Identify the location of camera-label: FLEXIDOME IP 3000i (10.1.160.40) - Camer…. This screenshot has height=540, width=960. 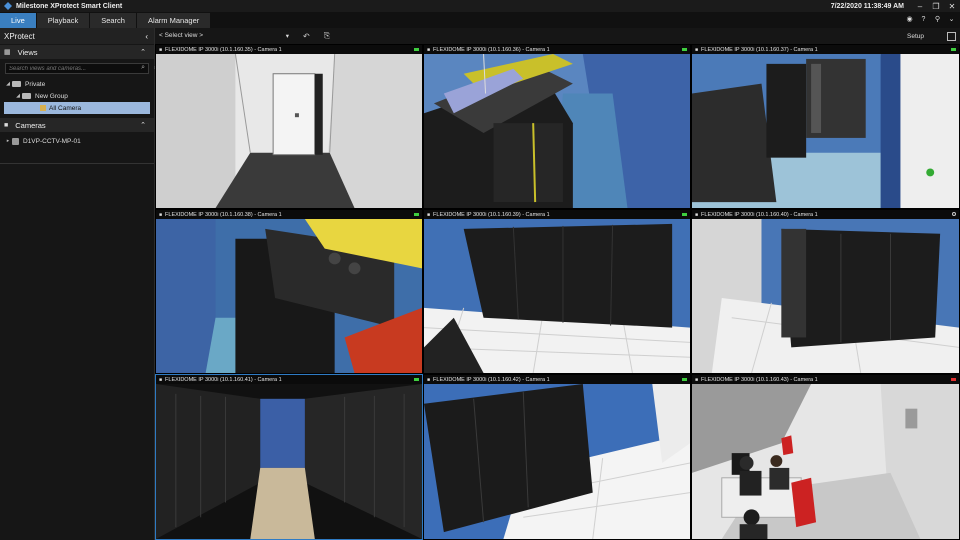
(759, 214).